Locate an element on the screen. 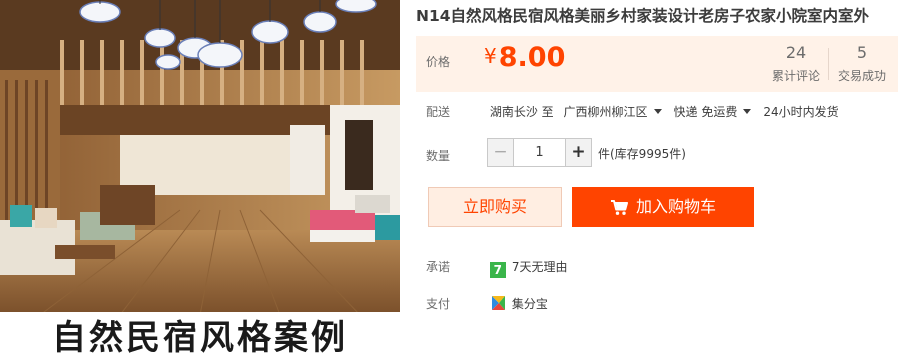  stat-reviews: 24 累计评论 is located at coordinates (796, 64).